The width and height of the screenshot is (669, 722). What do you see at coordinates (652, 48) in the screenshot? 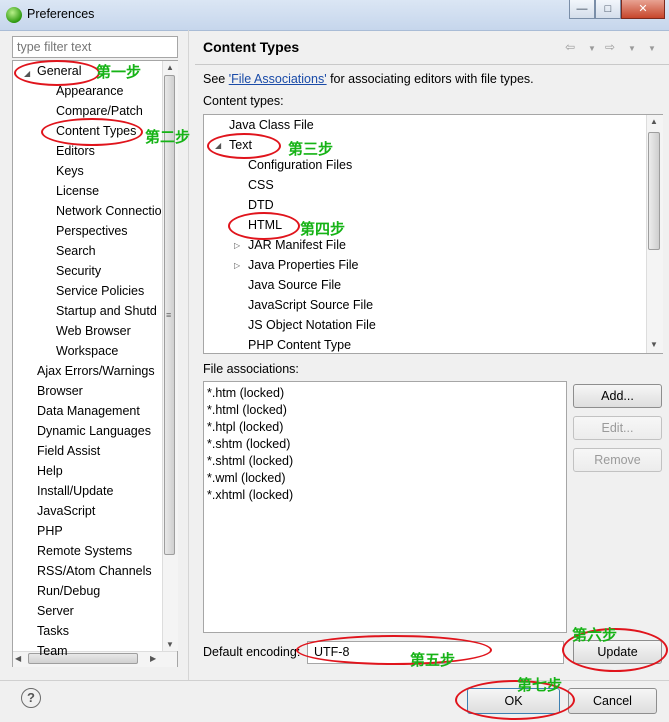
I see `view-menu-icon: ▼` at bounding box center [652, 48].